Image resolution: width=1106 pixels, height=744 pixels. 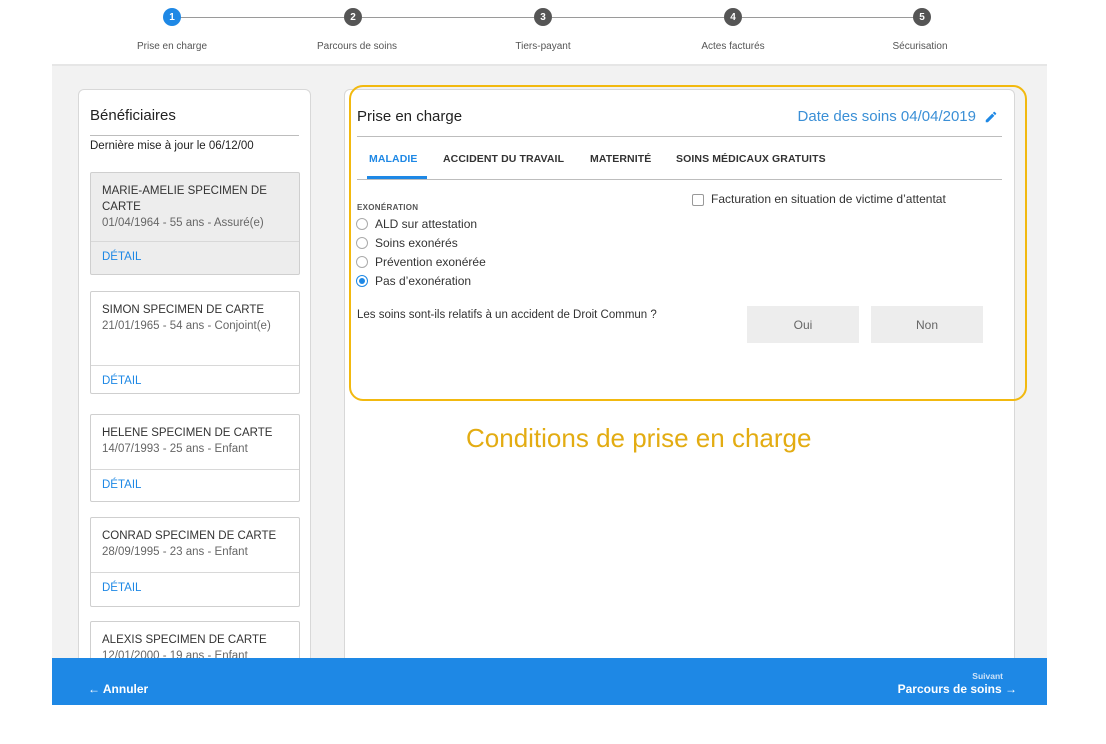 What do you see at coordinates (175, 449) in the screenshot?
I see `beneficiary-info: 14/07/1993 - 25 ans - Enfant` at bounding box center [175, 449].